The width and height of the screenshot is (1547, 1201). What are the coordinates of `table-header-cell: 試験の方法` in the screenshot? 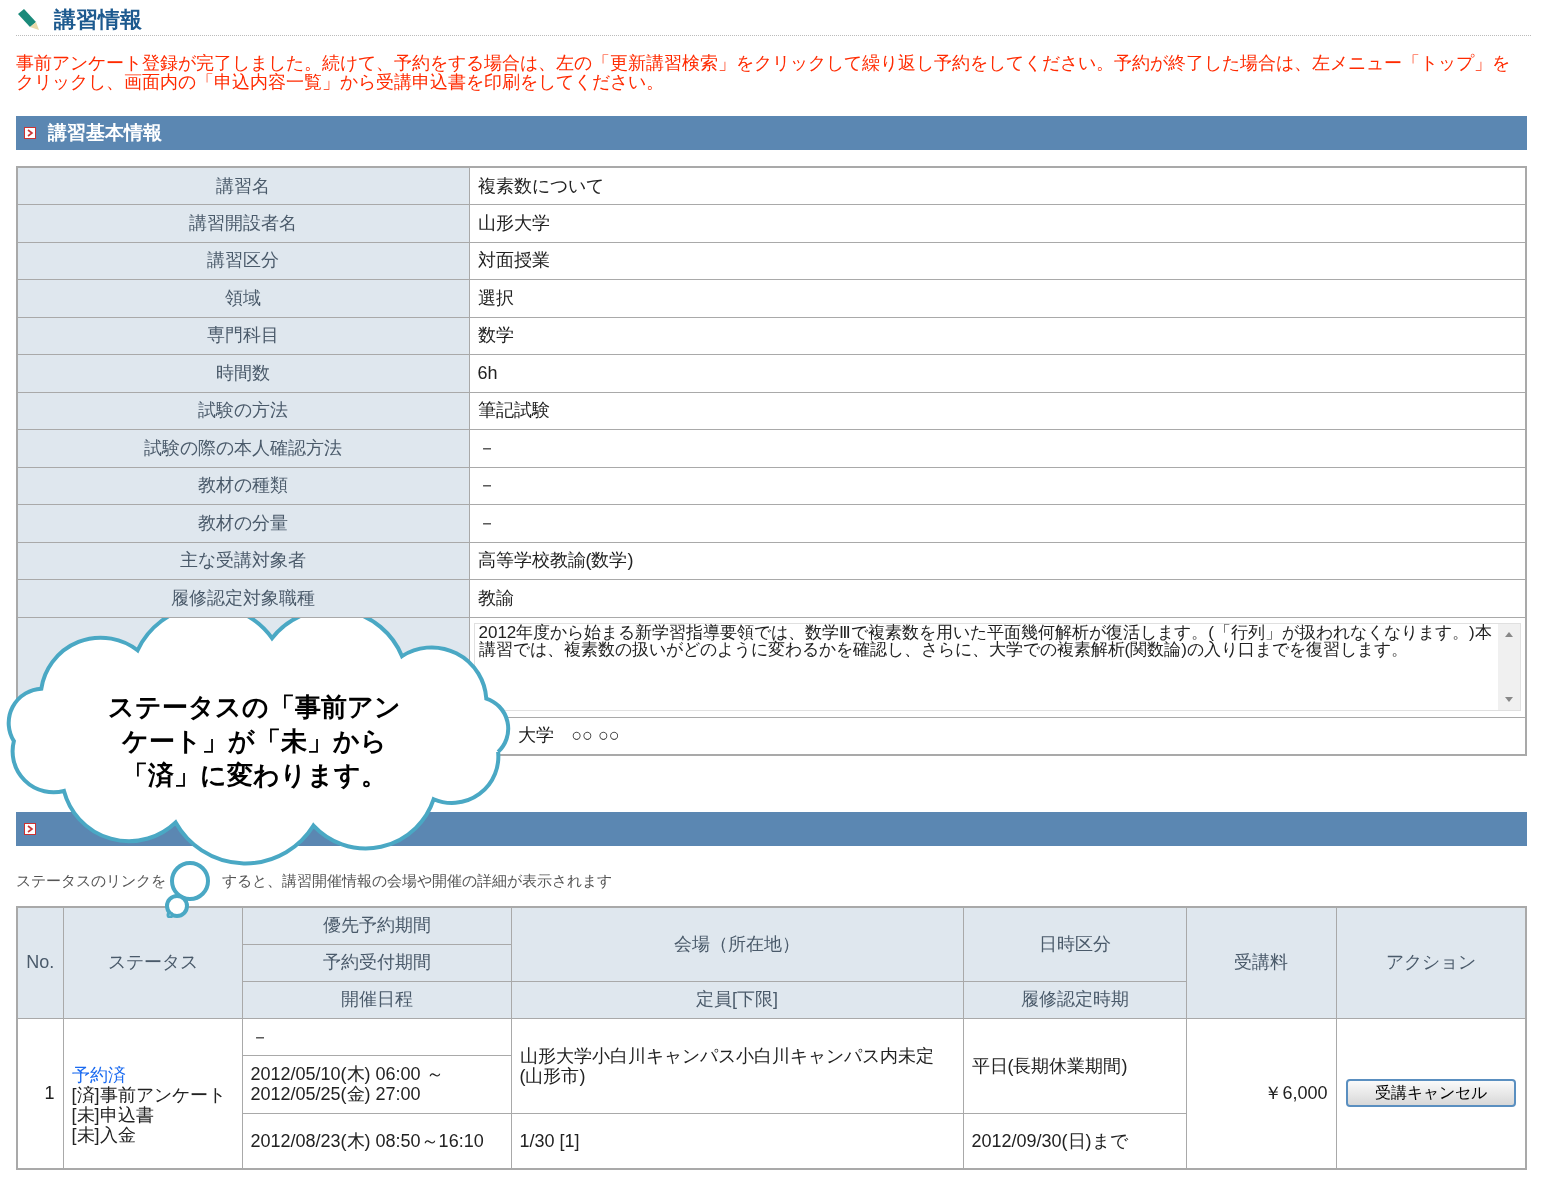 It's located at (243, 411).